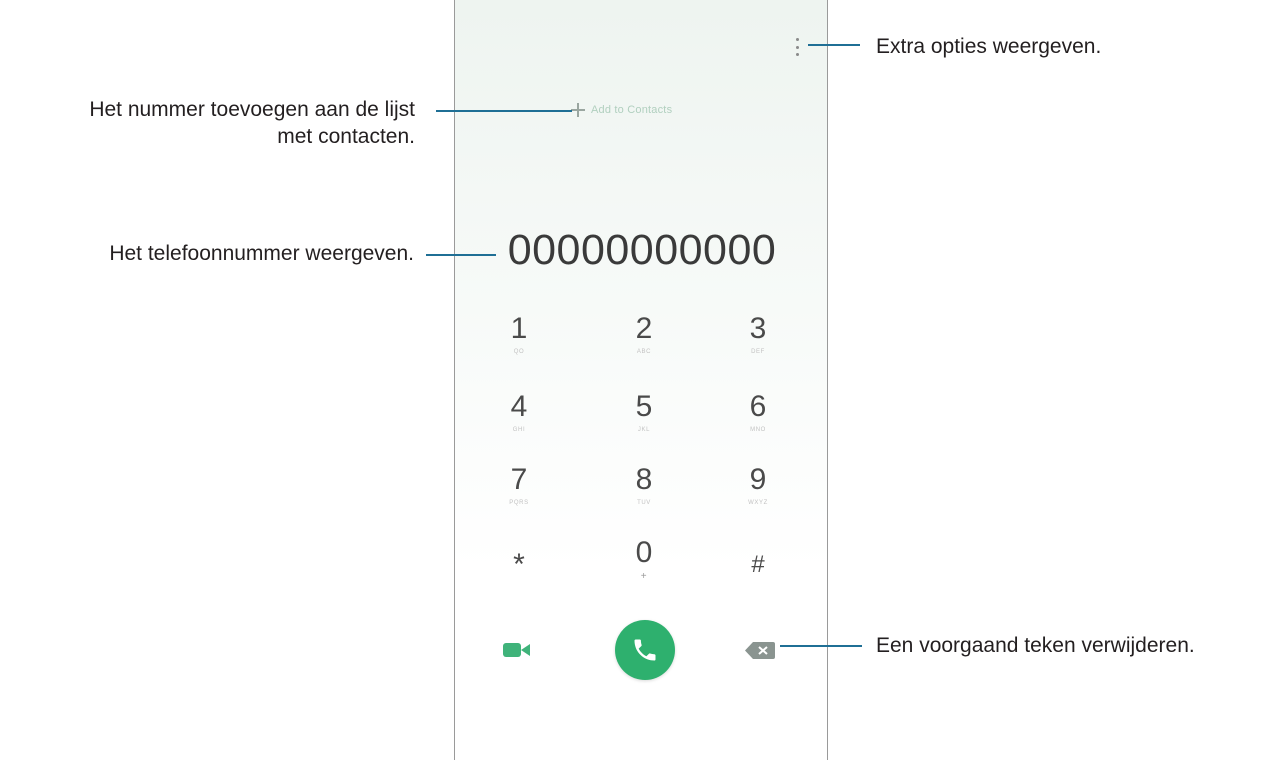 The width and height of the screenshot is (1264, 760). I want to click on key-digit: #, so click(758, 564).